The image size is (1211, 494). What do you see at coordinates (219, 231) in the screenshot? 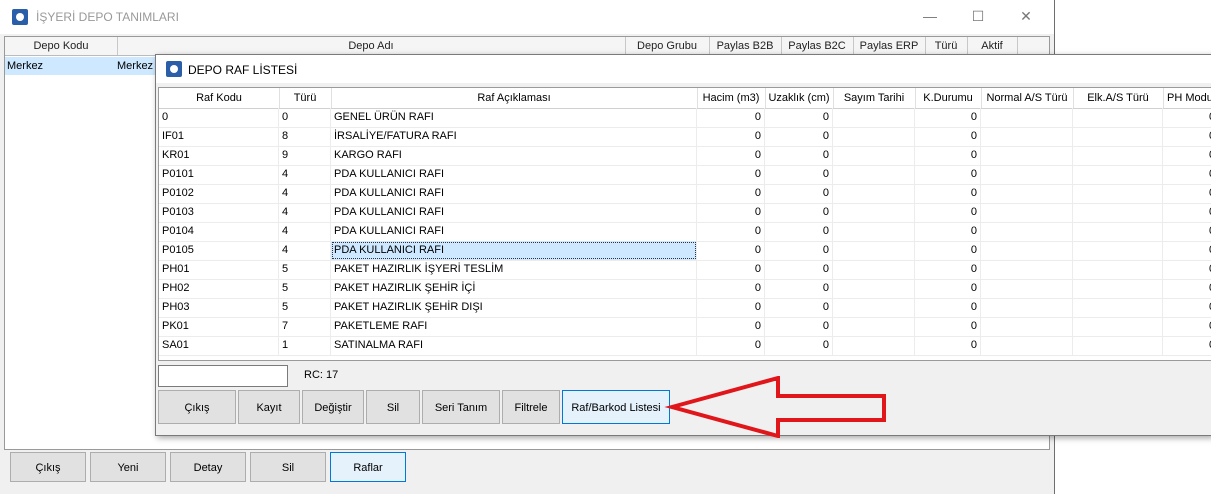
I see `raf-kodu-cell: P0104` at bounding box center [219, 231].